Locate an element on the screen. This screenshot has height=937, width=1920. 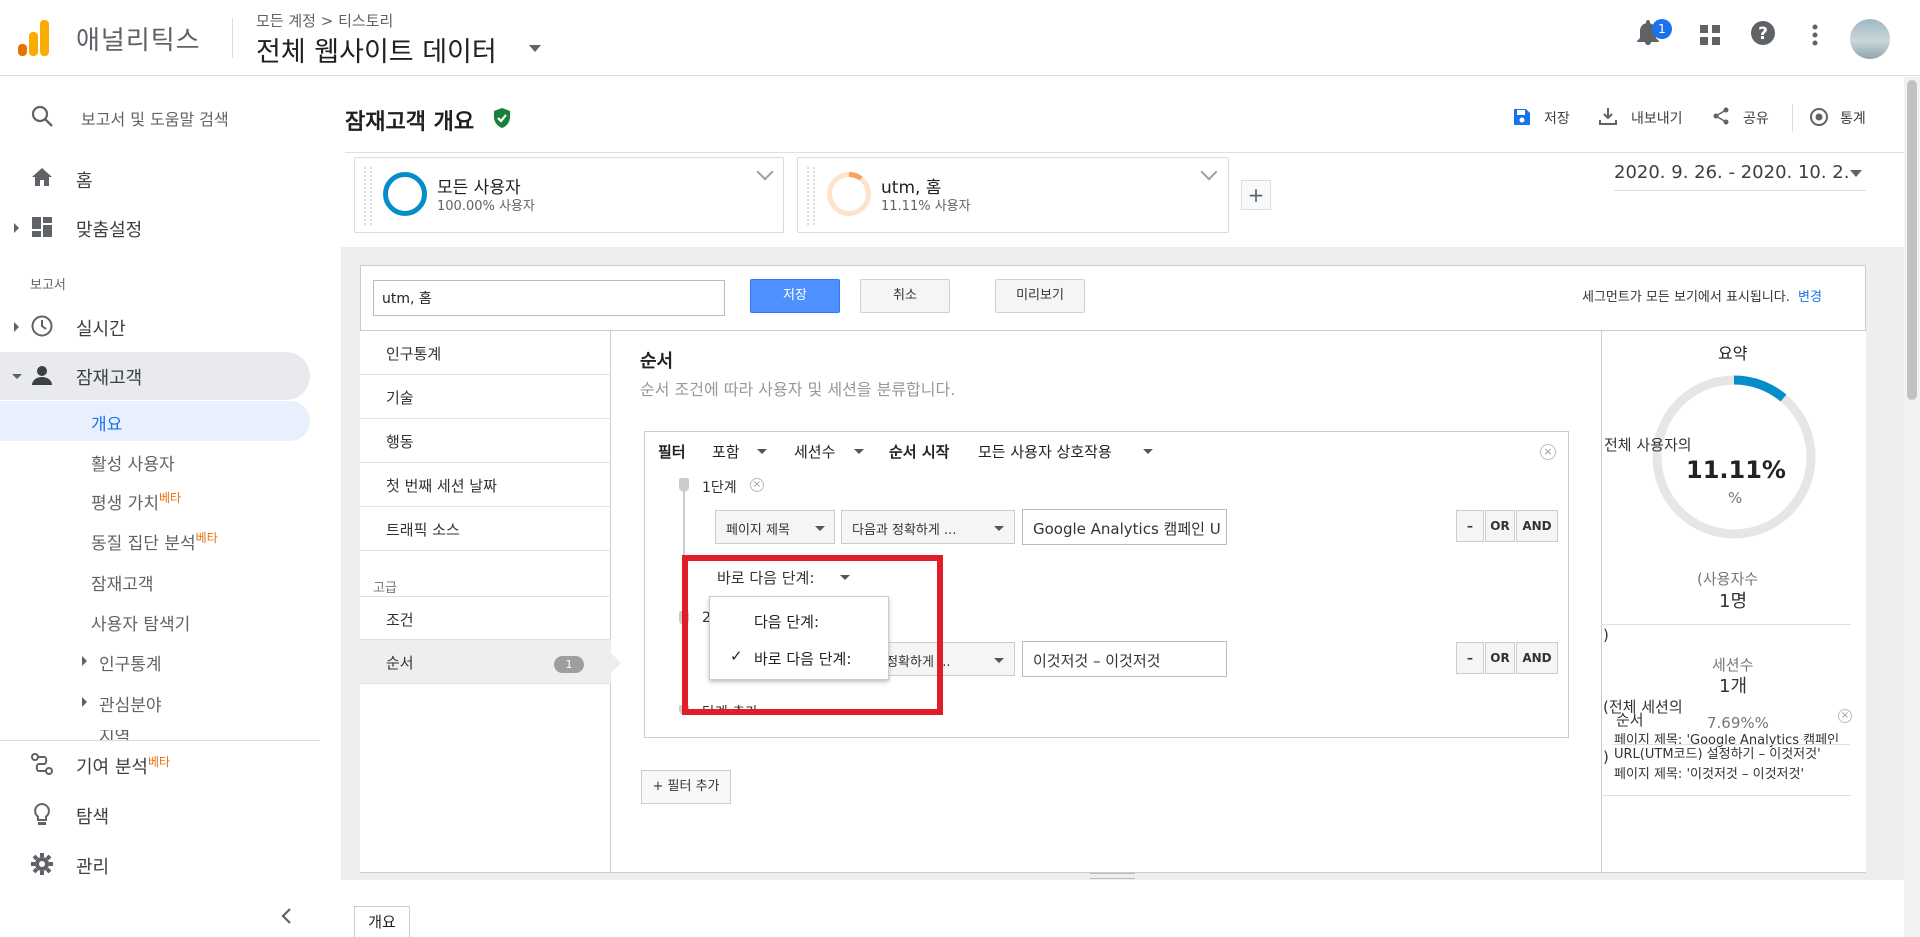
sidebar-subitem-cohort-analysis: 동질 집단 분석베타 is located at coordinates (154, 541).